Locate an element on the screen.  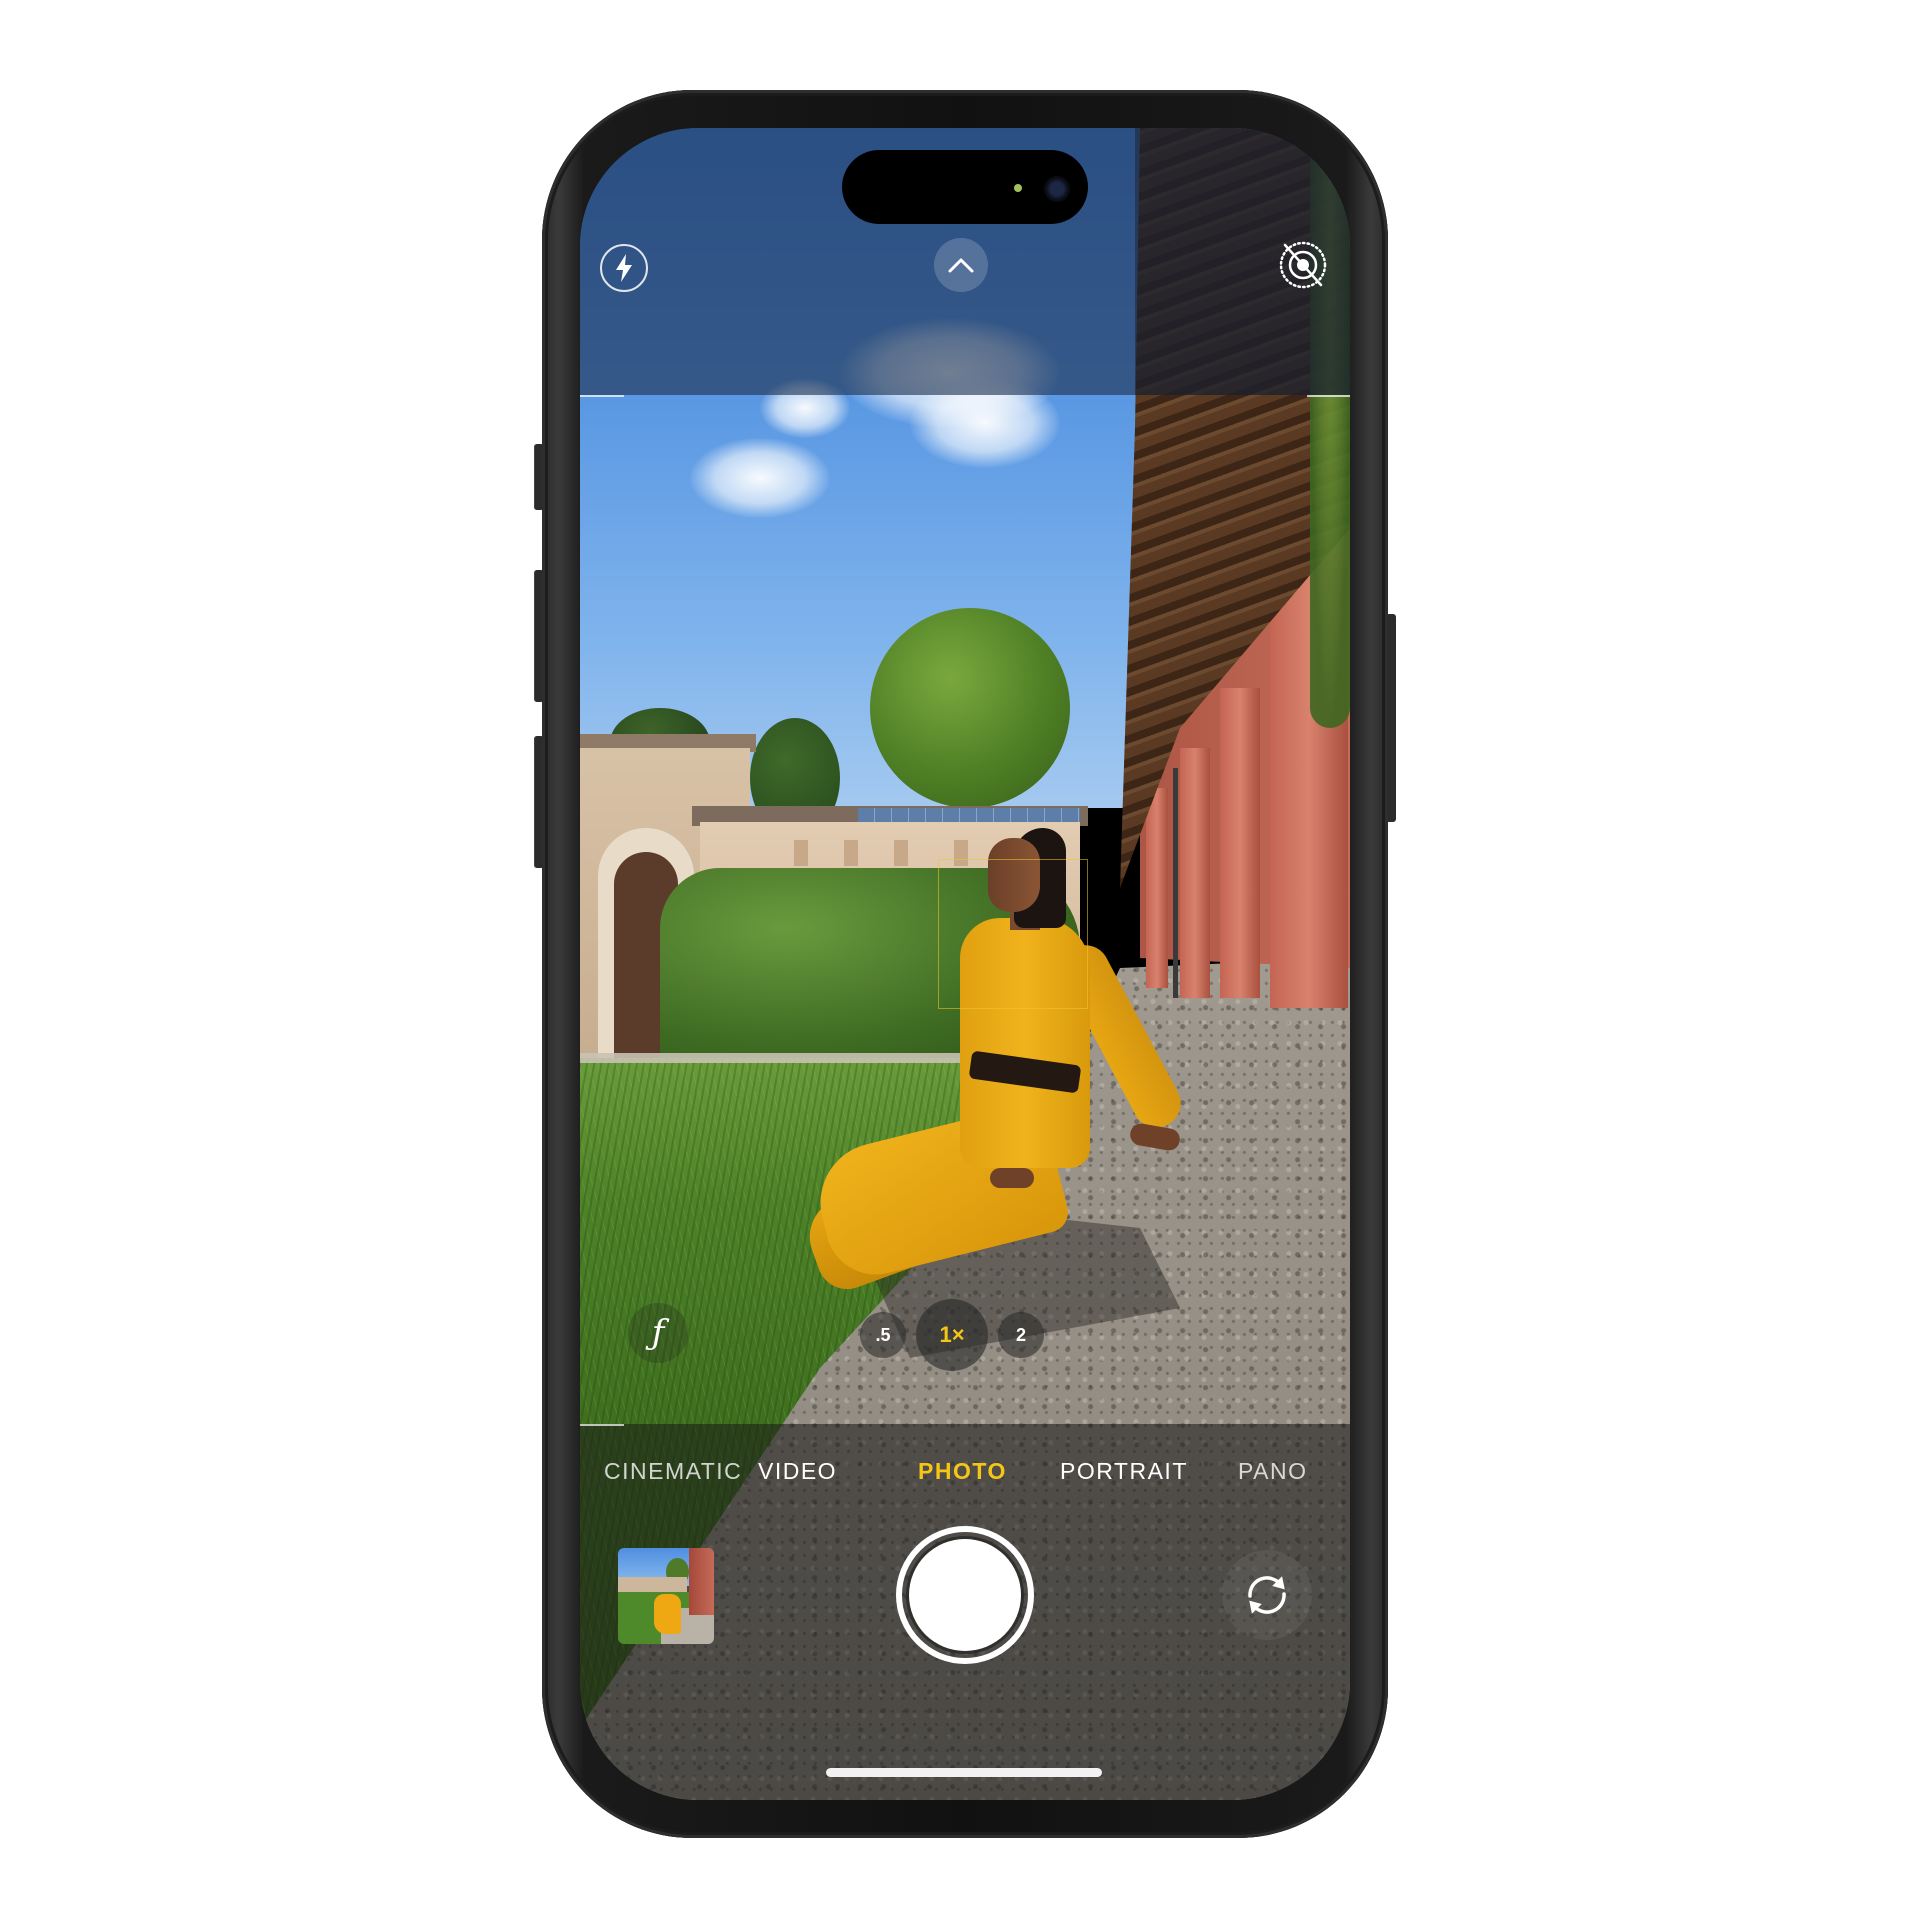
mode-video: VIDEO is located at coordinates (797, 1471).